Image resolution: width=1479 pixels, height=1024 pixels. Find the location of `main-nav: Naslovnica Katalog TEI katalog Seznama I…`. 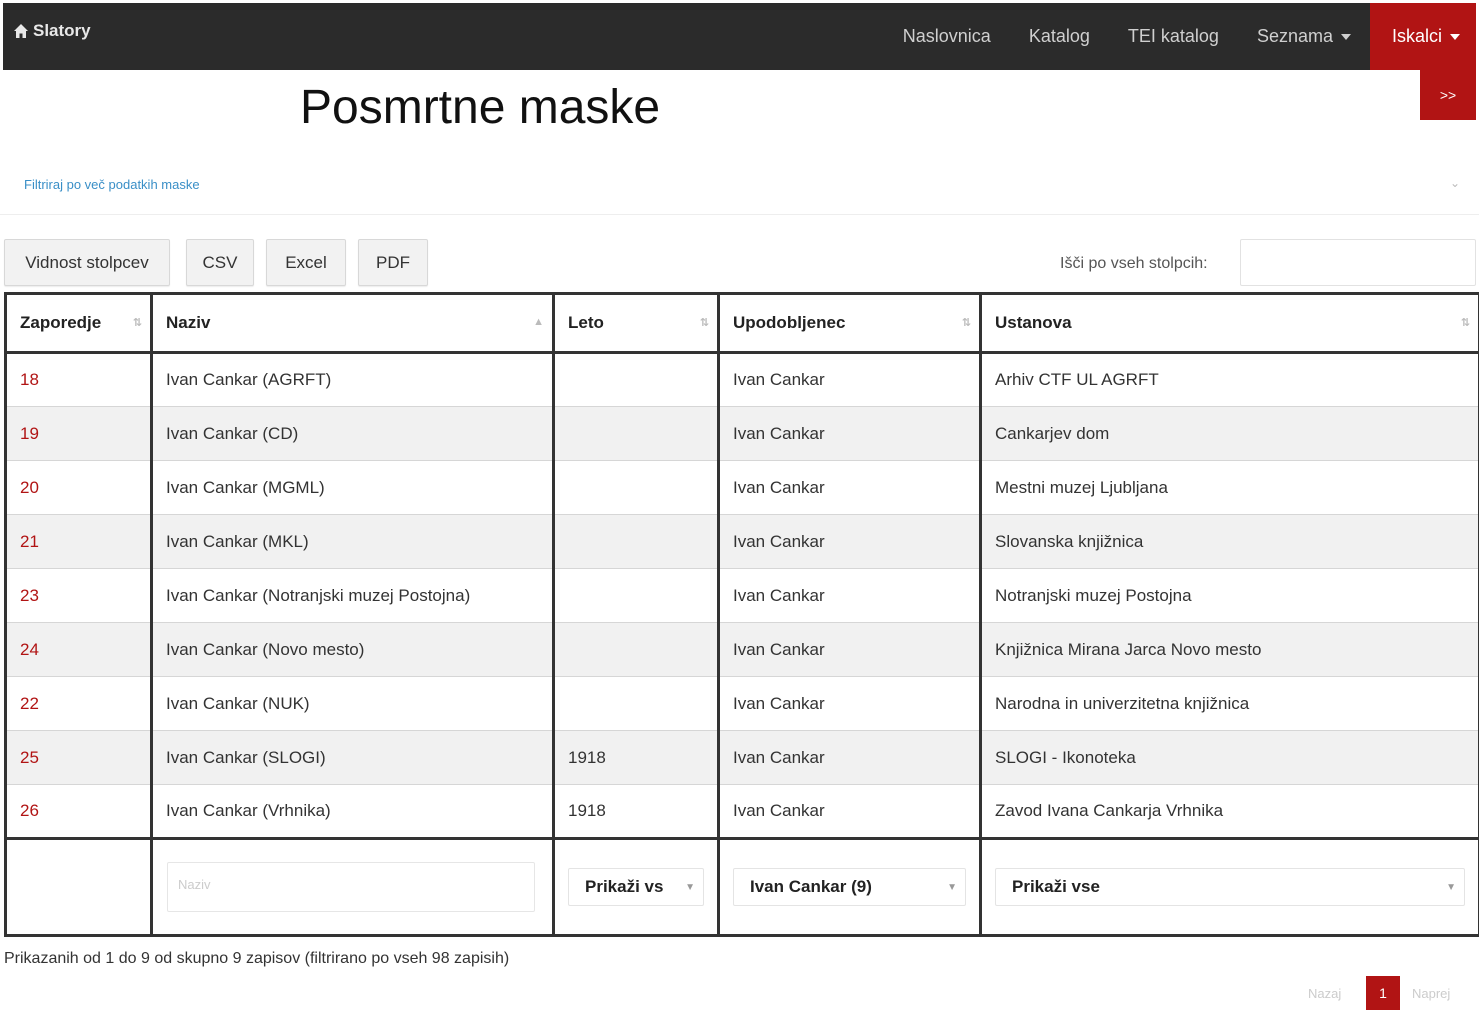

main-nav: Naslovnica Katalog TEI katalog Seznama I… is located at coordinates (1180, 36).